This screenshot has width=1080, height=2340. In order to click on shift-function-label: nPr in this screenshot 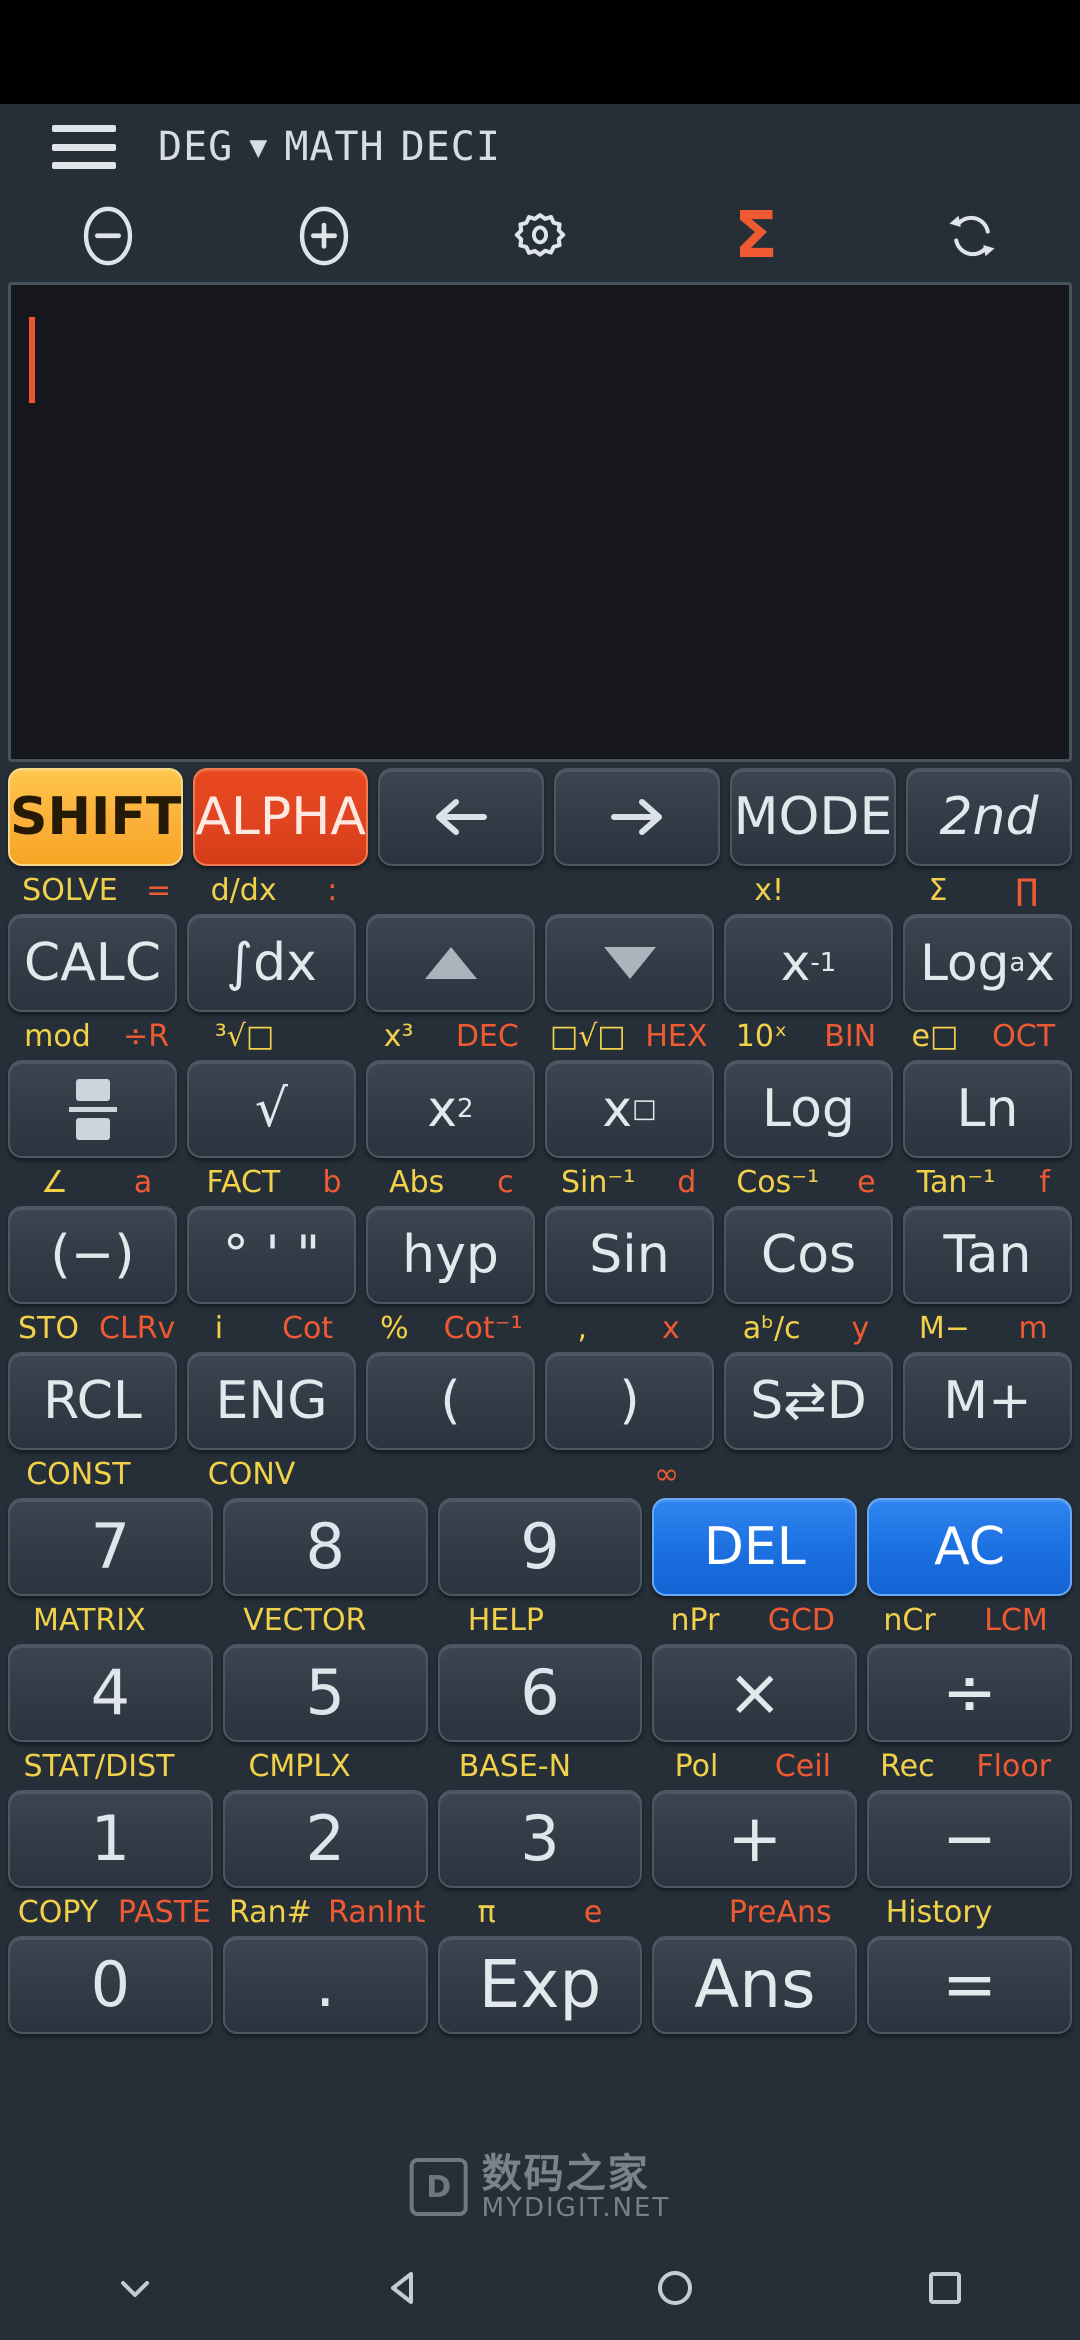, I will do `click(695, 1620)`.